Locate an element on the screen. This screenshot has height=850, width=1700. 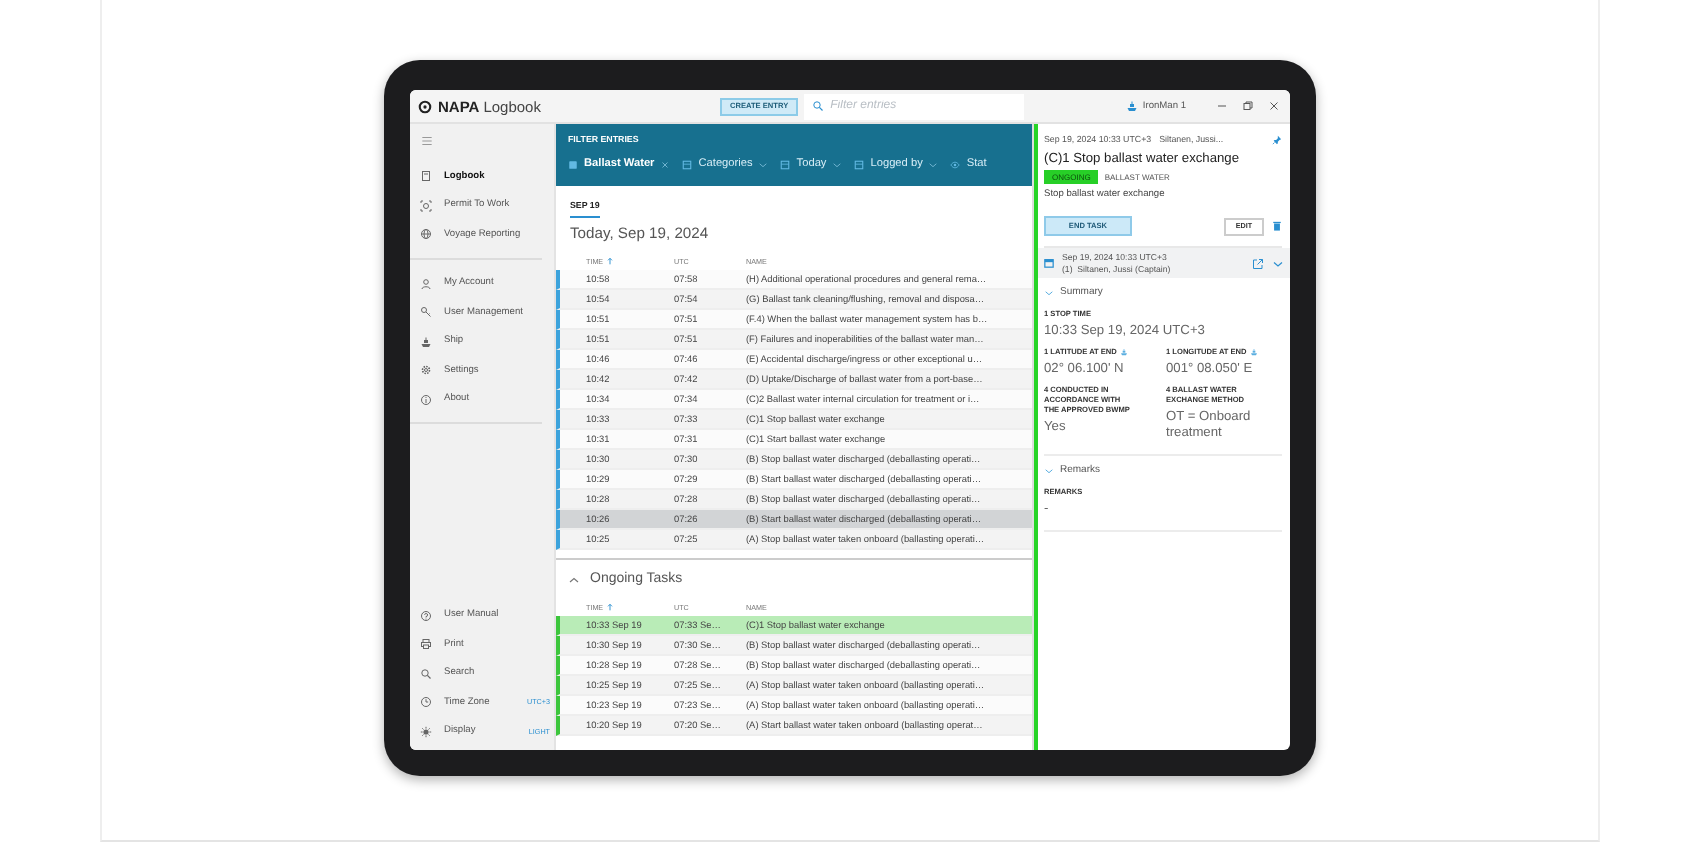
restore-icon is located at coordinates (1248, 106).